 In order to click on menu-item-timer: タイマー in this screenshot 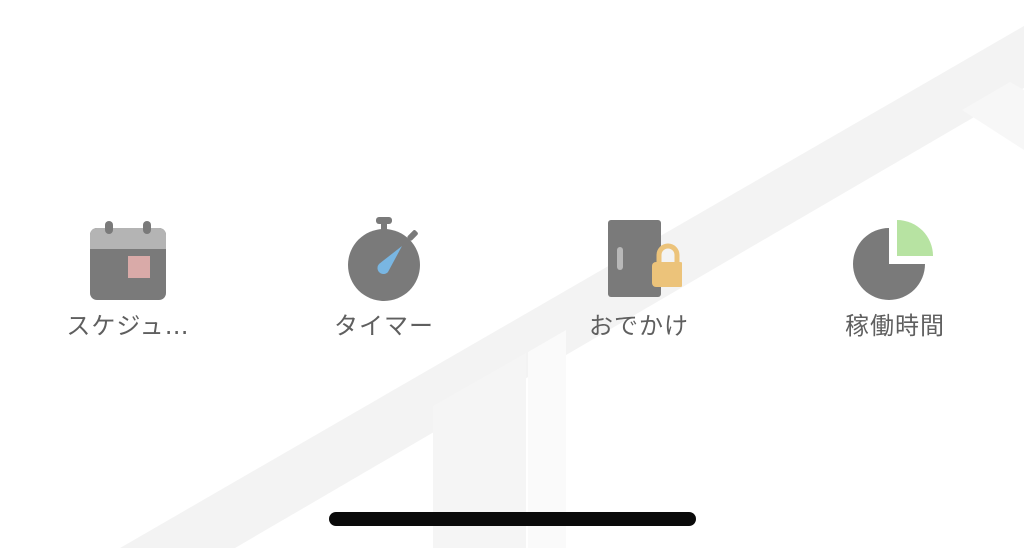, I will do `click(384, 277)`.